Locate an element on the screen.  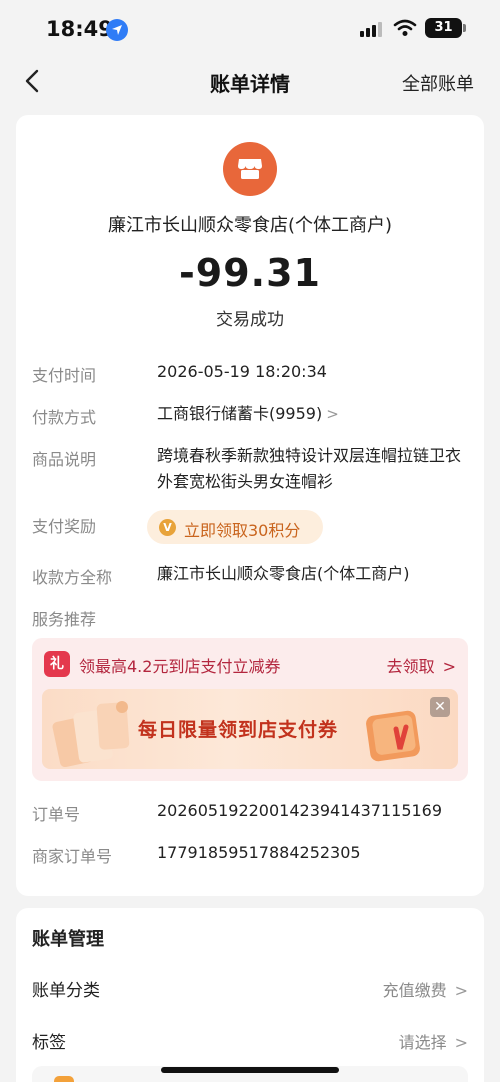
battery-tip is located at coordinates (464, 28).